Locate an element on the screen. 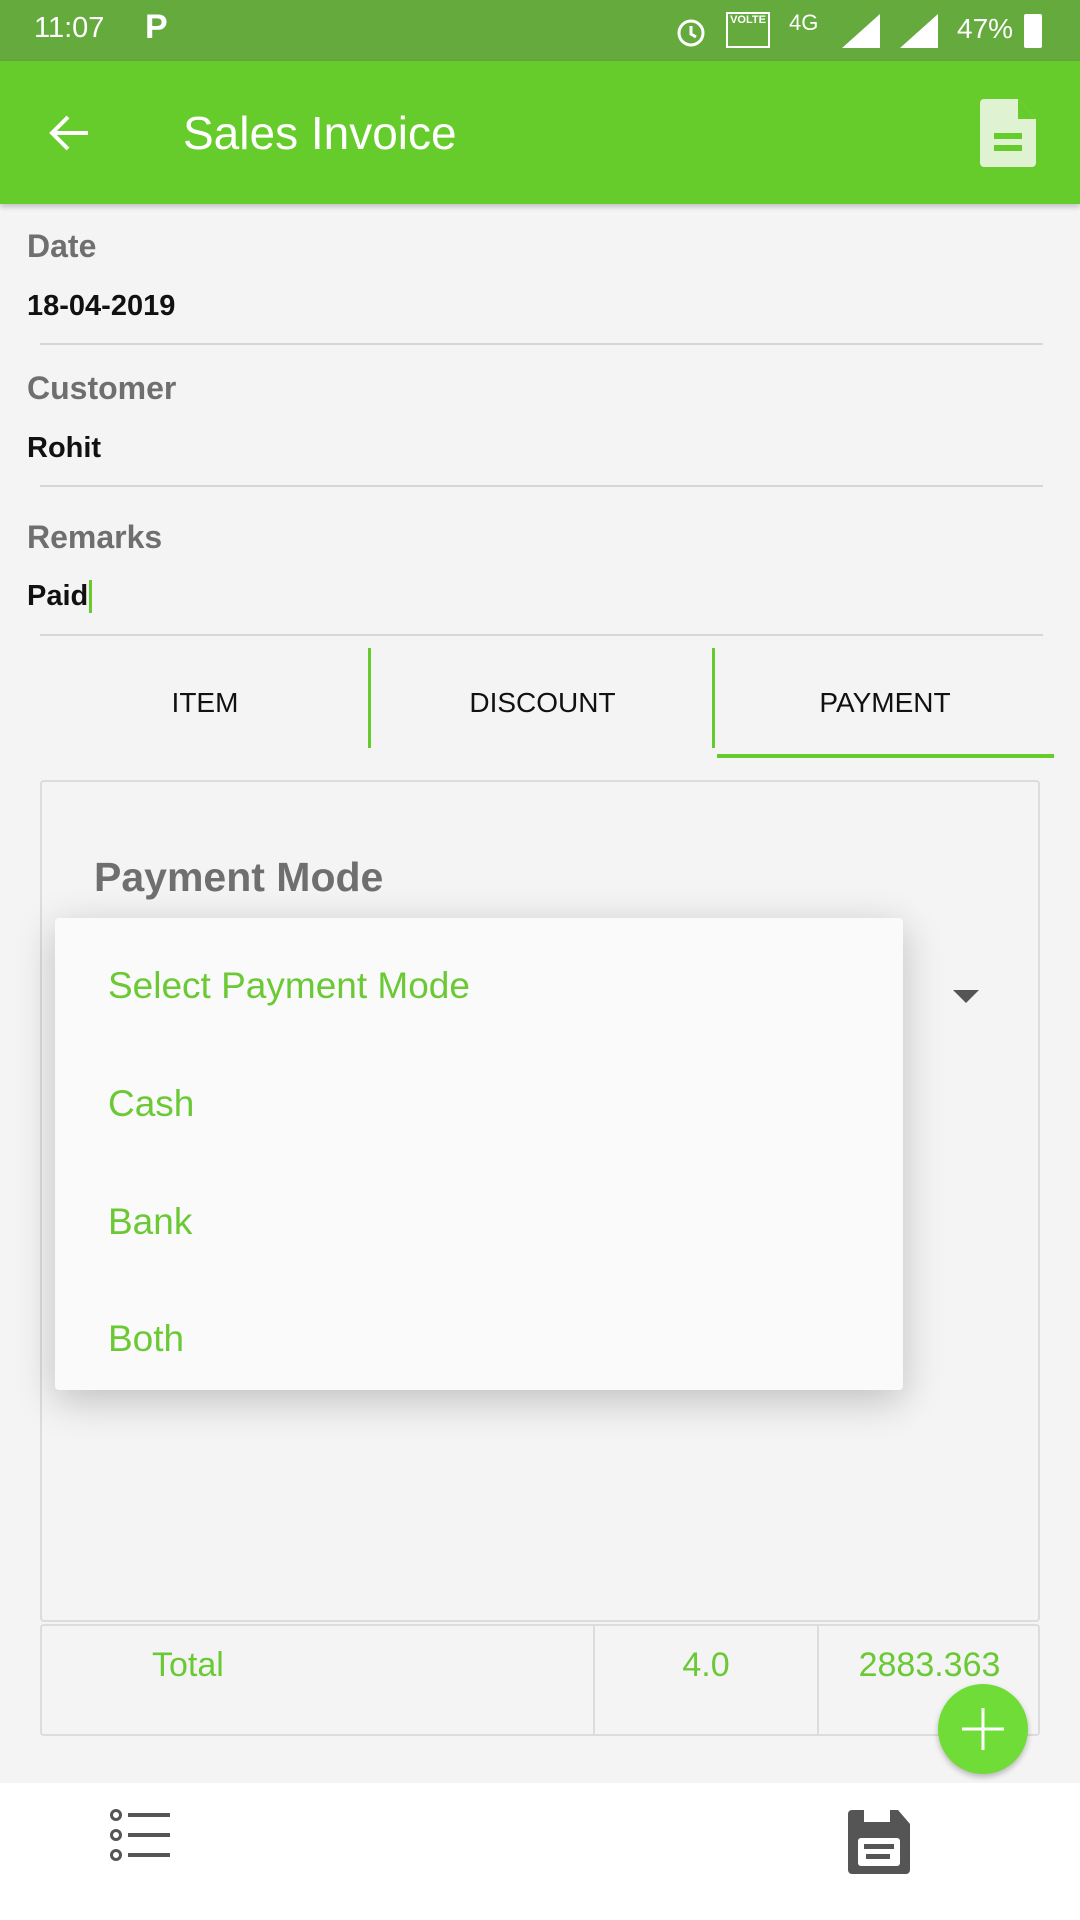 The height and width of the screenshot is (1920, 1080). customer-label: Customer is located at coordinates (102, 388).